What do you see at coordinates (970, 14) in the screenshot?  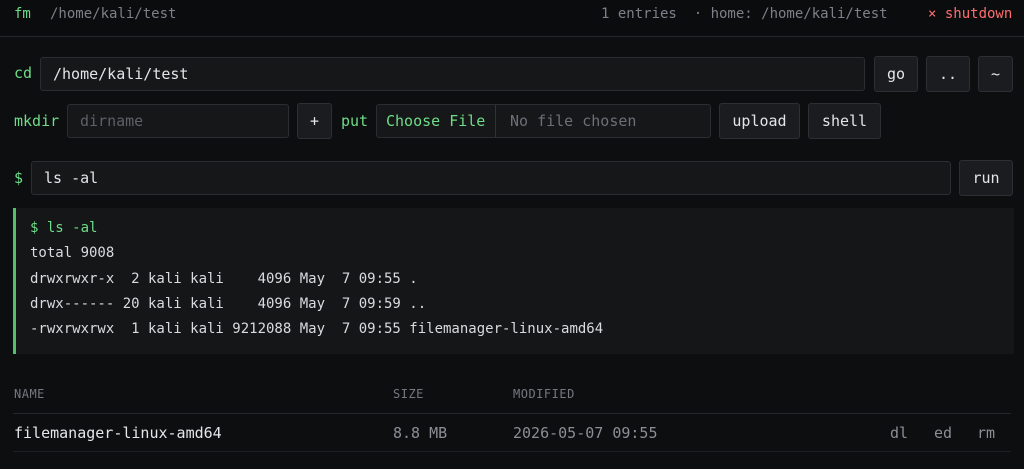 I see `shutdown-button: × shutdown` at bounding box center [970, 14].